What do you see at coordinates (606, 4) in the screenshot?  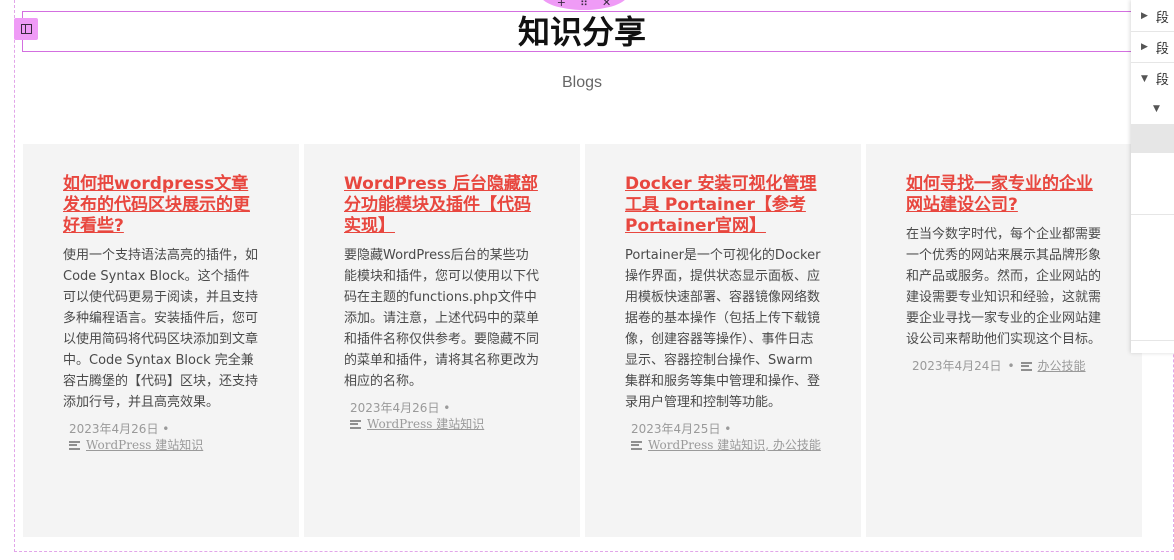 I see `close-icon: ✕` at bounding box center [606, 4].